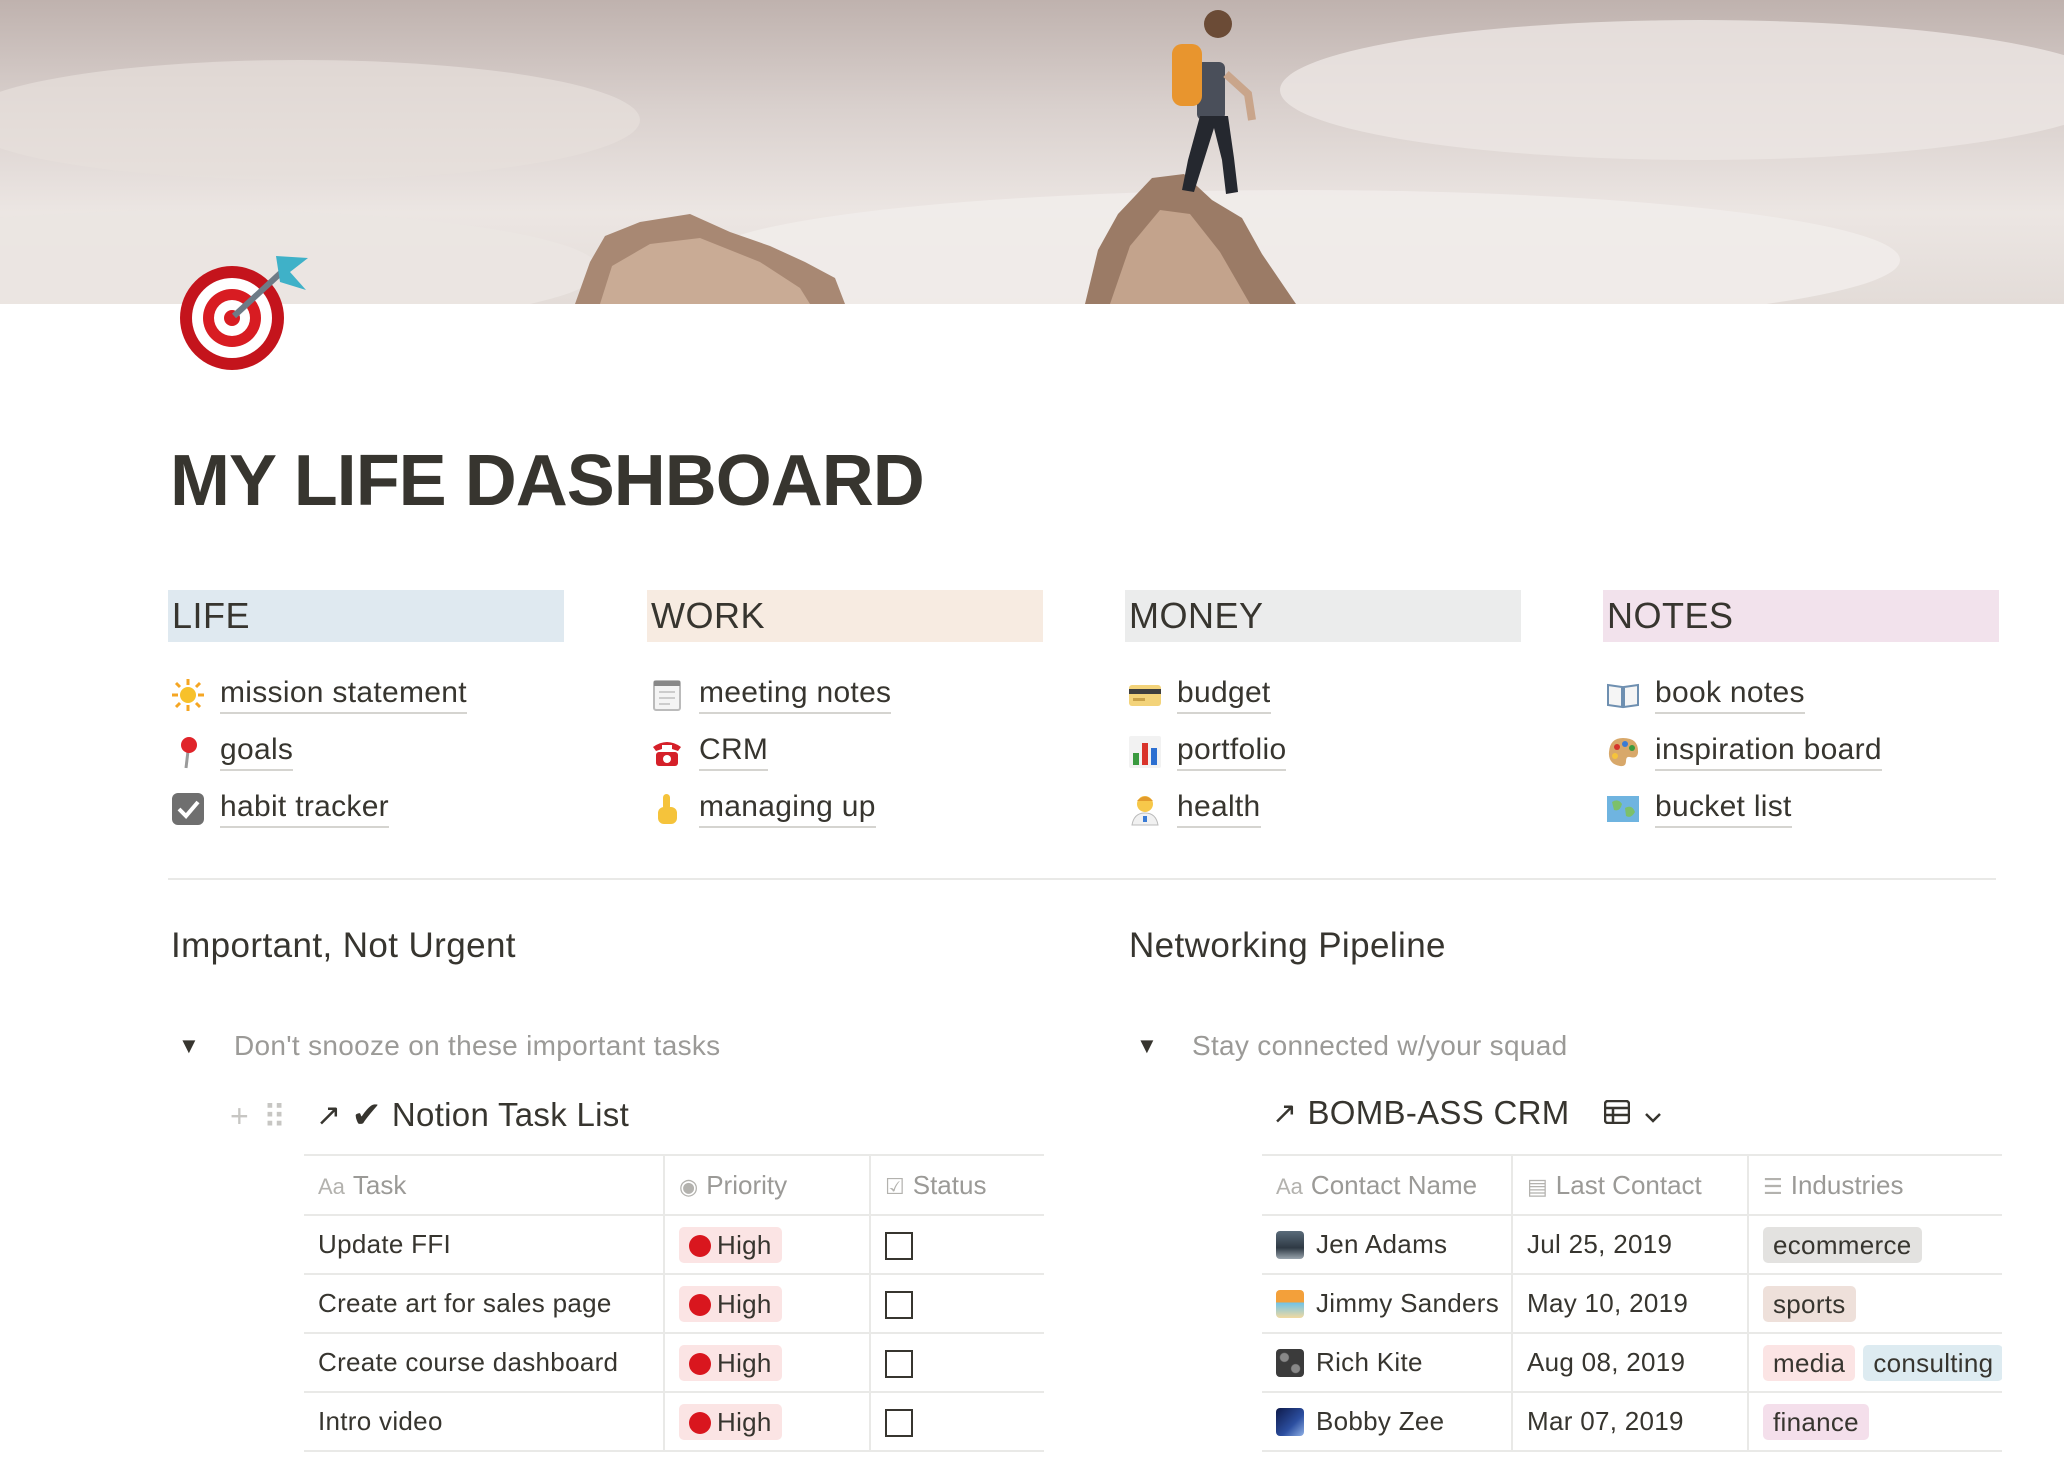  What do you see at coordinates (1387, 1363) in the screenshot?
I see `contact-name-cell: Rich Kite` at bounding box center [1387, 1363].